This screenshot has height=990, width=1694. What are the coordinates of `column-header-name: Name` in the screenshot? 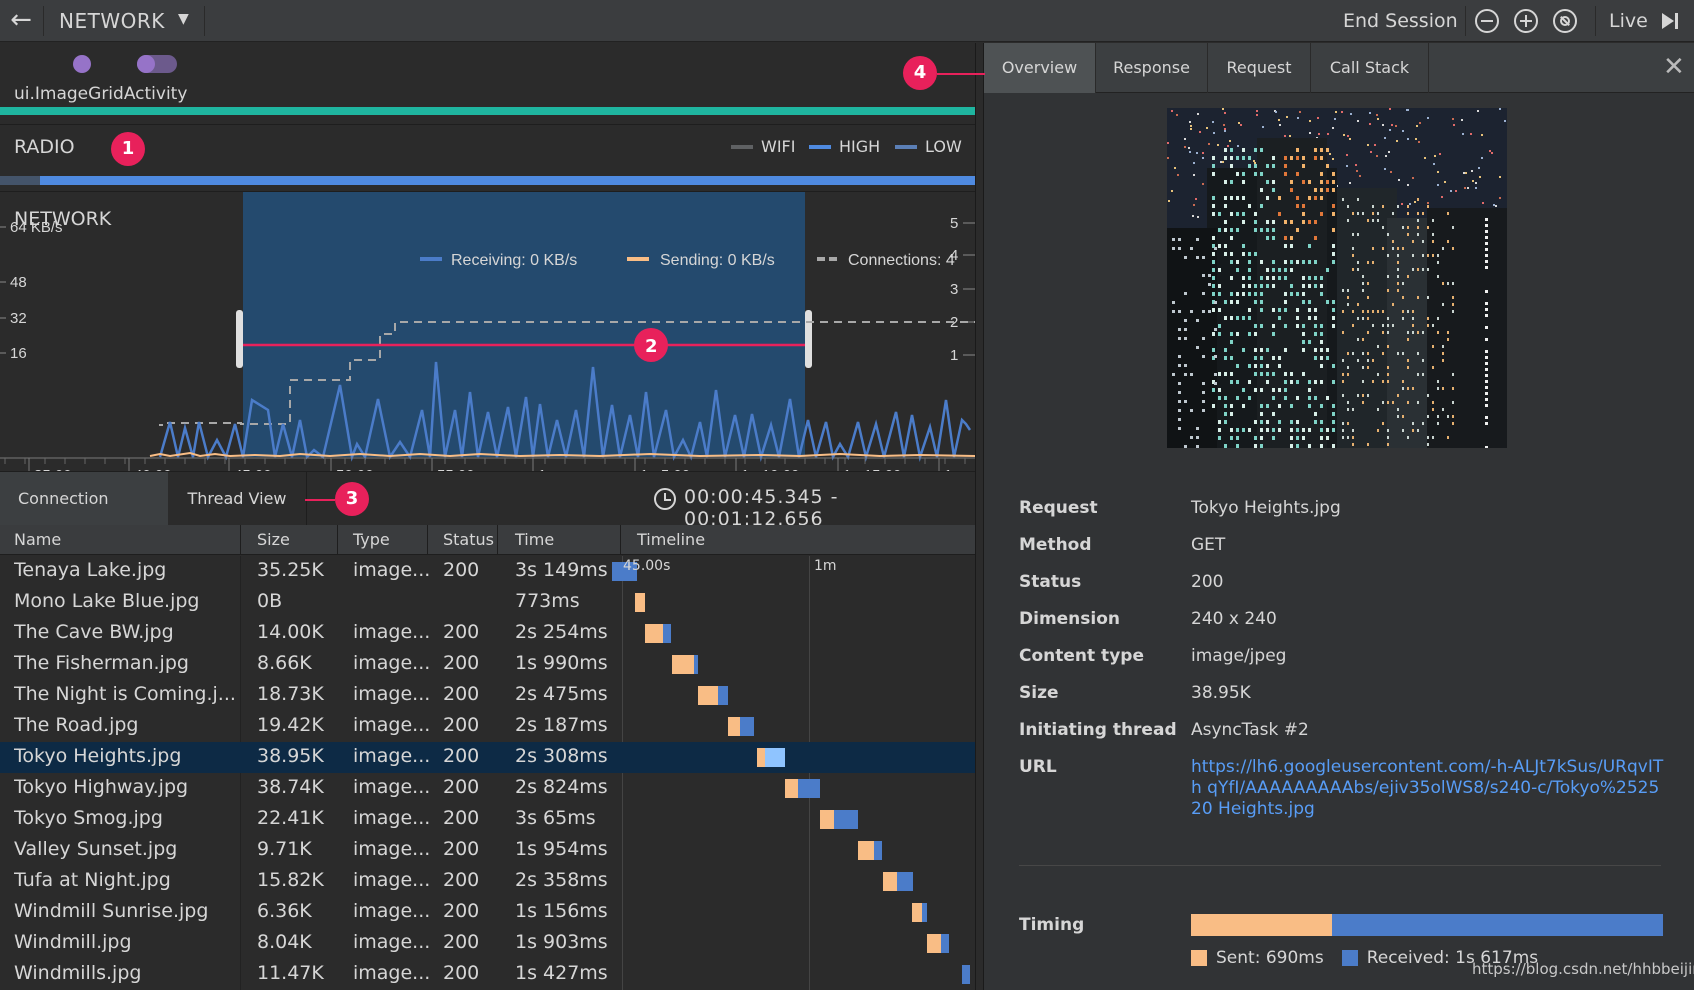 It's located at (37, 539).